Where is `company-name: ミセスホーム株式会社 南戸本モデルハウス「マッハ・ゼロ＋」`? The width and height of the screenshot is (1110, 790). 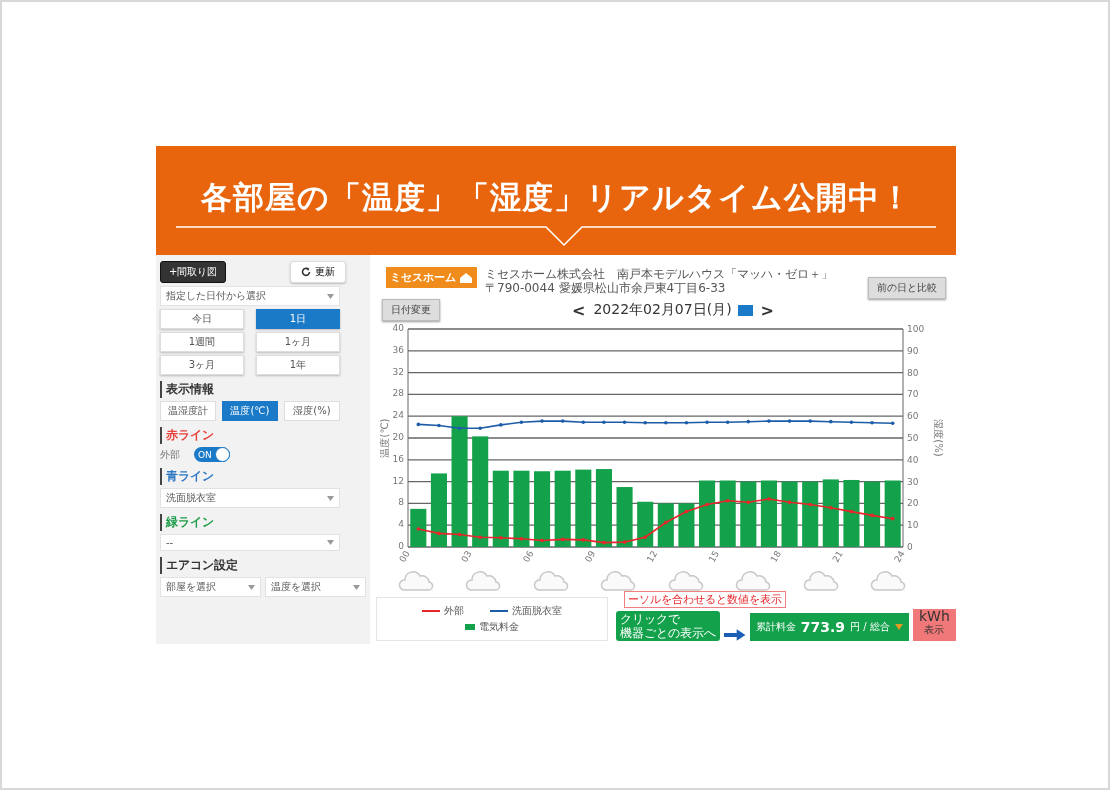 company-name: ミセスホーム株式会社 南戸本モデルハウス「マッハ・ゼロ＋」 is located at coordinates (659, 274).